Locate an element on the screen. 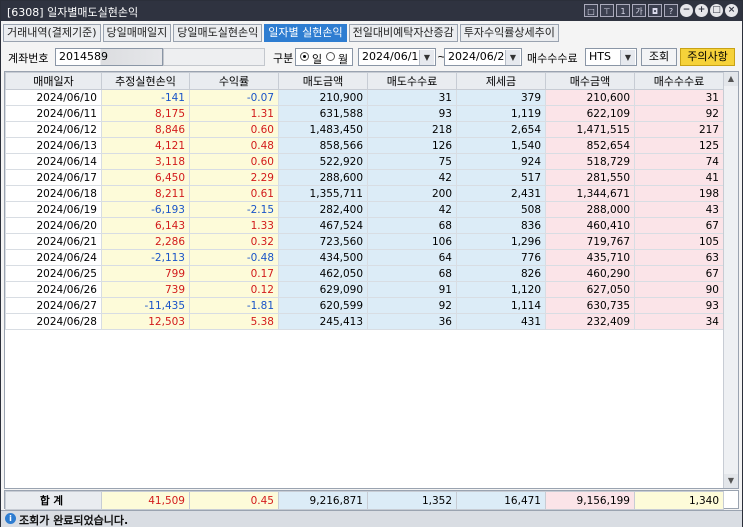  table-row: 2024/06/20 6,143 1.33 467,524 68 836 460,410 67 is located at coordinates (364, 225).